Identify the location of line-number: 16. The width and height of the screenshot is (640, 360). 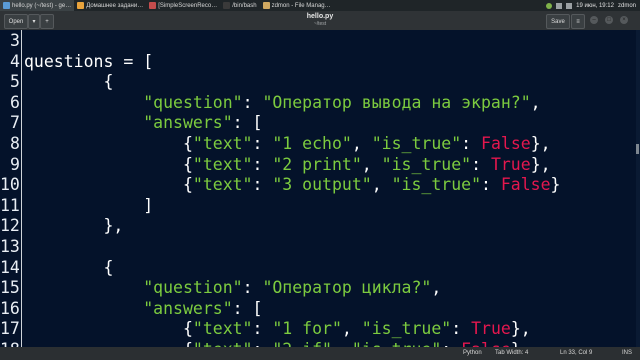
(10, 308).